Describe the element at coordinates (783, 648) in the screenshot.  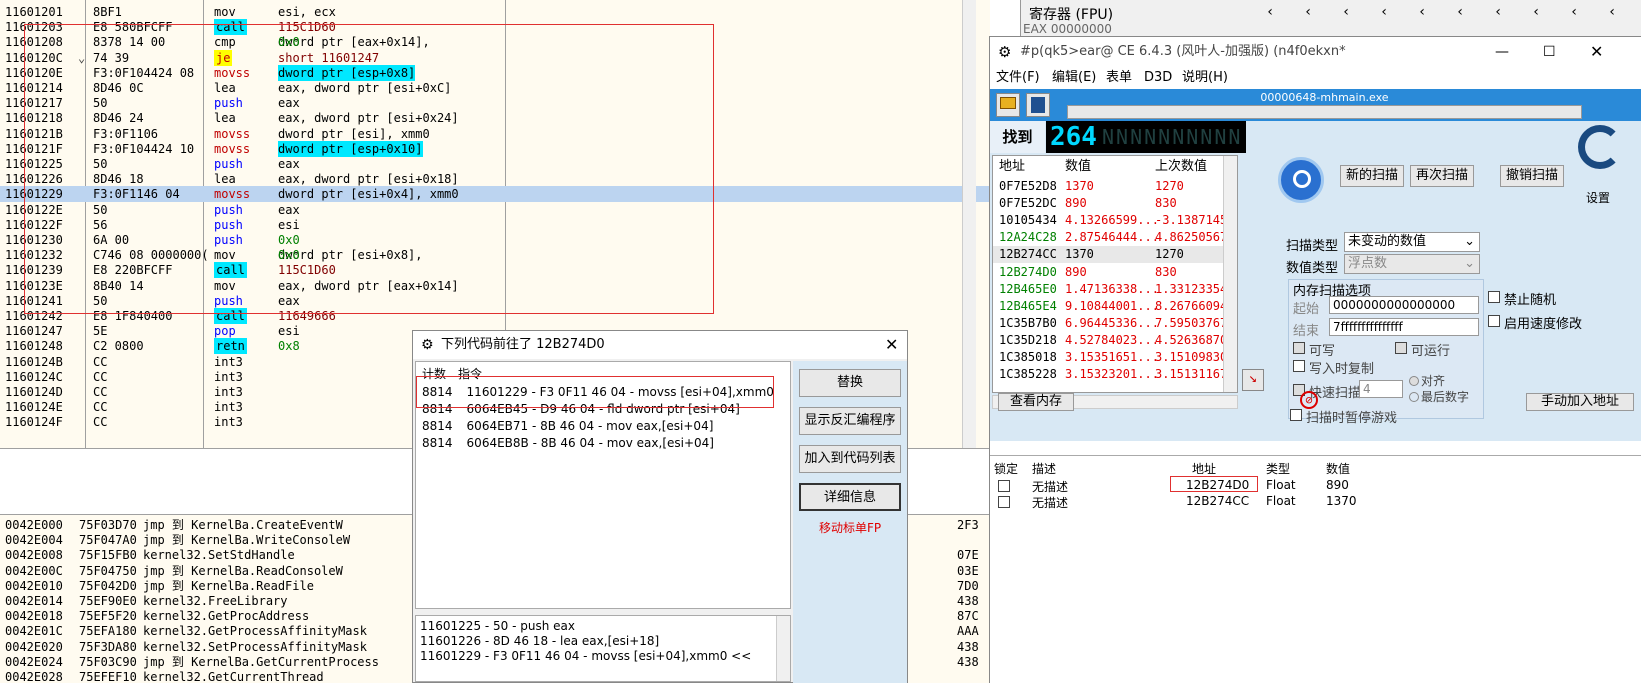
I see `context-scrollbar` at that location.